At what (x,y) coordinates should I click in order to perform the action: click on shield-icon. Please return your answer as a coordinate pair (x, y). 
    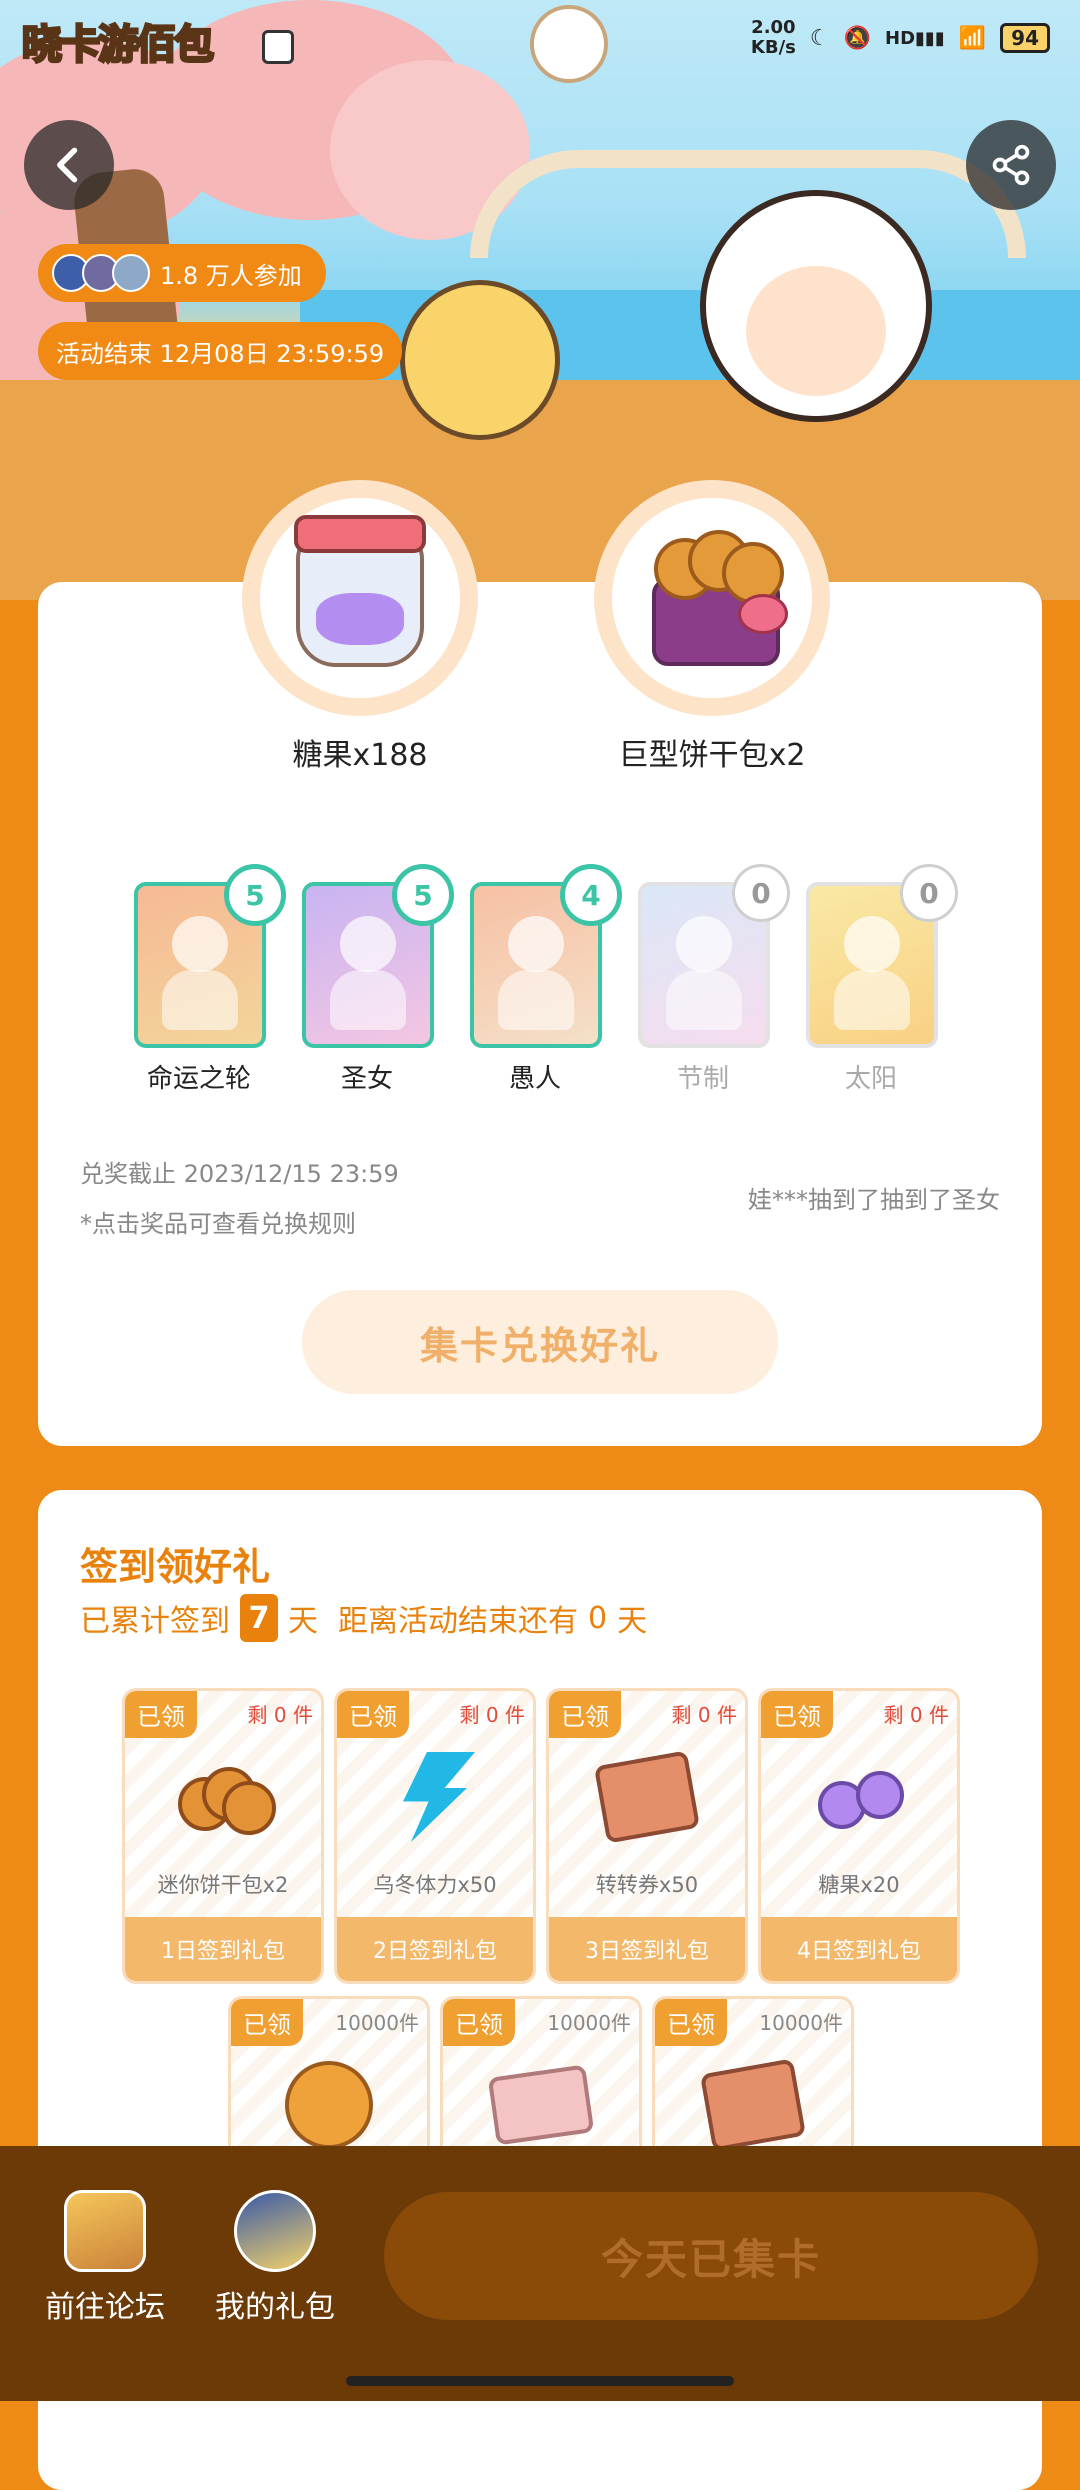
    Looking at the image, I should click on (278, 47).